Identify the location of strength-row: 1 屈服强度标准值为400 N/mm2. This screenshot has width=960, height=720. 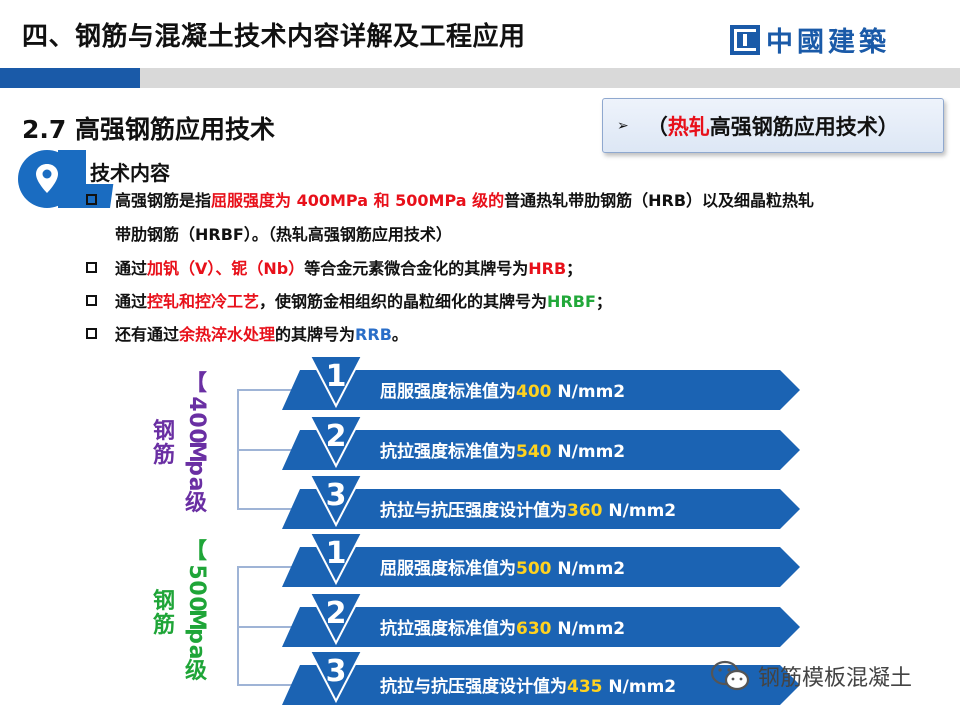
(541, 382).